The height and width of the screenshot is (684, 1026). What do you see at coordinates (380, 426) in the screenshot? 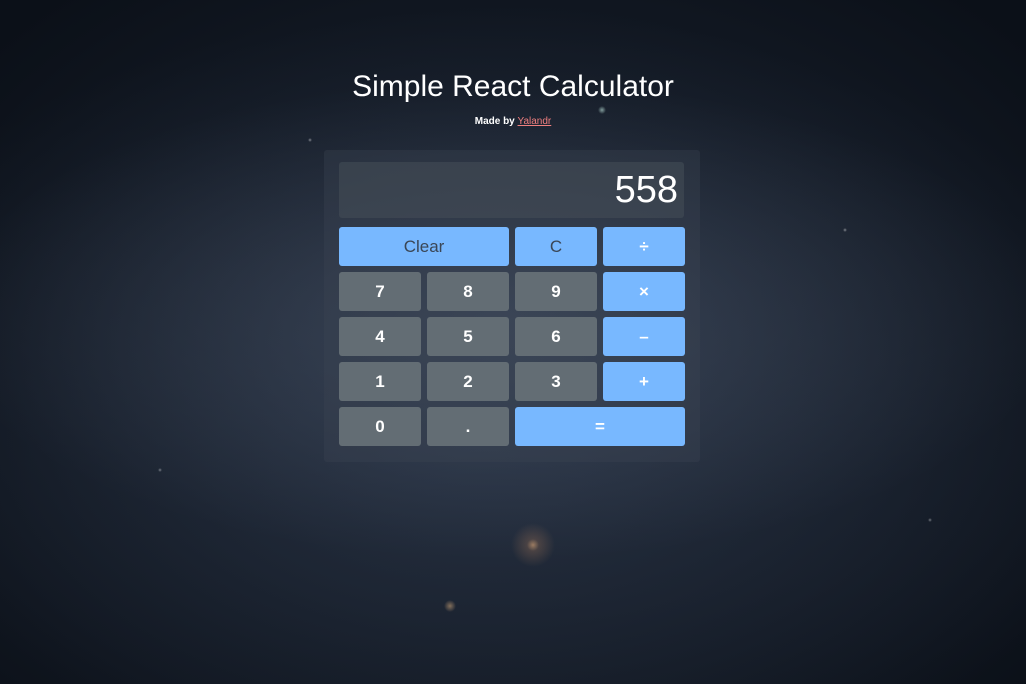
I see `digit-0-button: 0` at bounding box center [380, 426].